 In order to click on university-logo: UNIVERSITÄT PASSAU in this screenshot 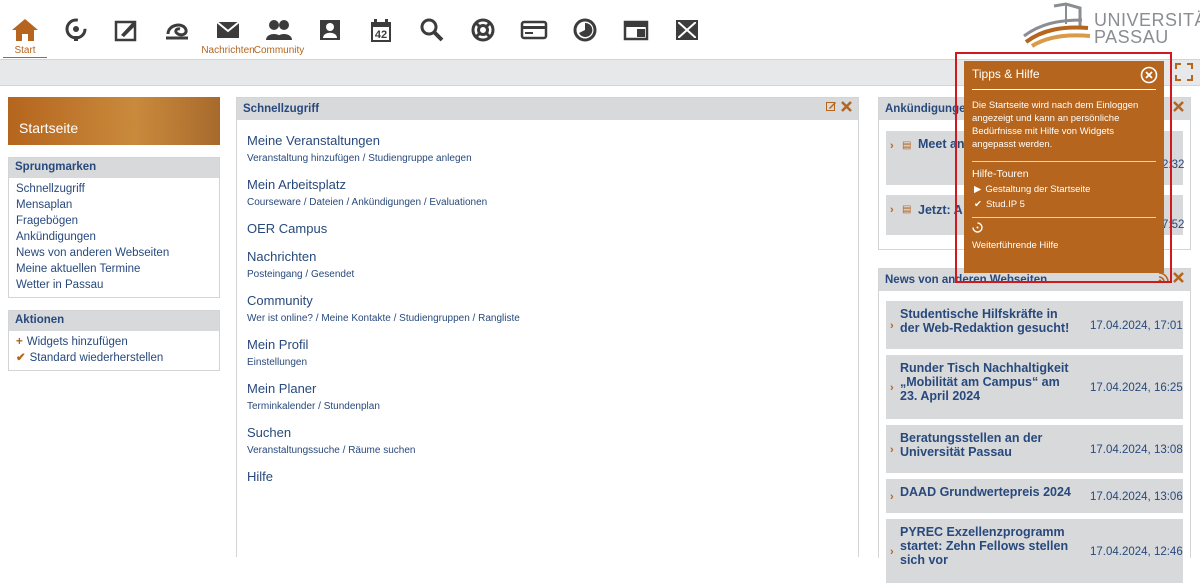, I will do `click(1111, 25)`.